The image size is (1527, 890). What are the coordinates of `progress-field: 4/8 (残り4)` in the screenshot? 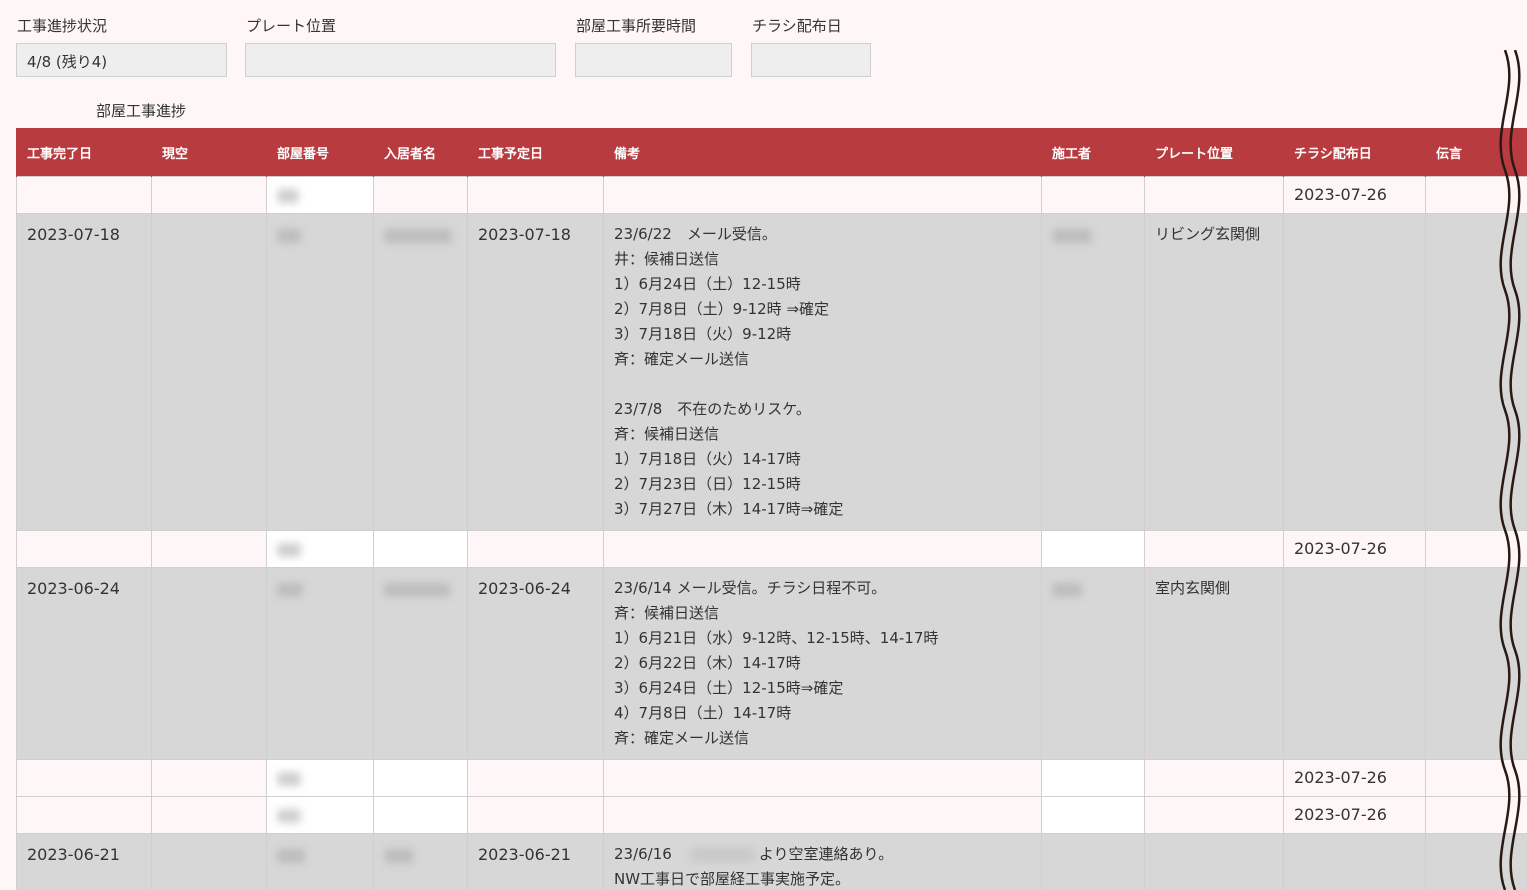 It's located at (121, 60).